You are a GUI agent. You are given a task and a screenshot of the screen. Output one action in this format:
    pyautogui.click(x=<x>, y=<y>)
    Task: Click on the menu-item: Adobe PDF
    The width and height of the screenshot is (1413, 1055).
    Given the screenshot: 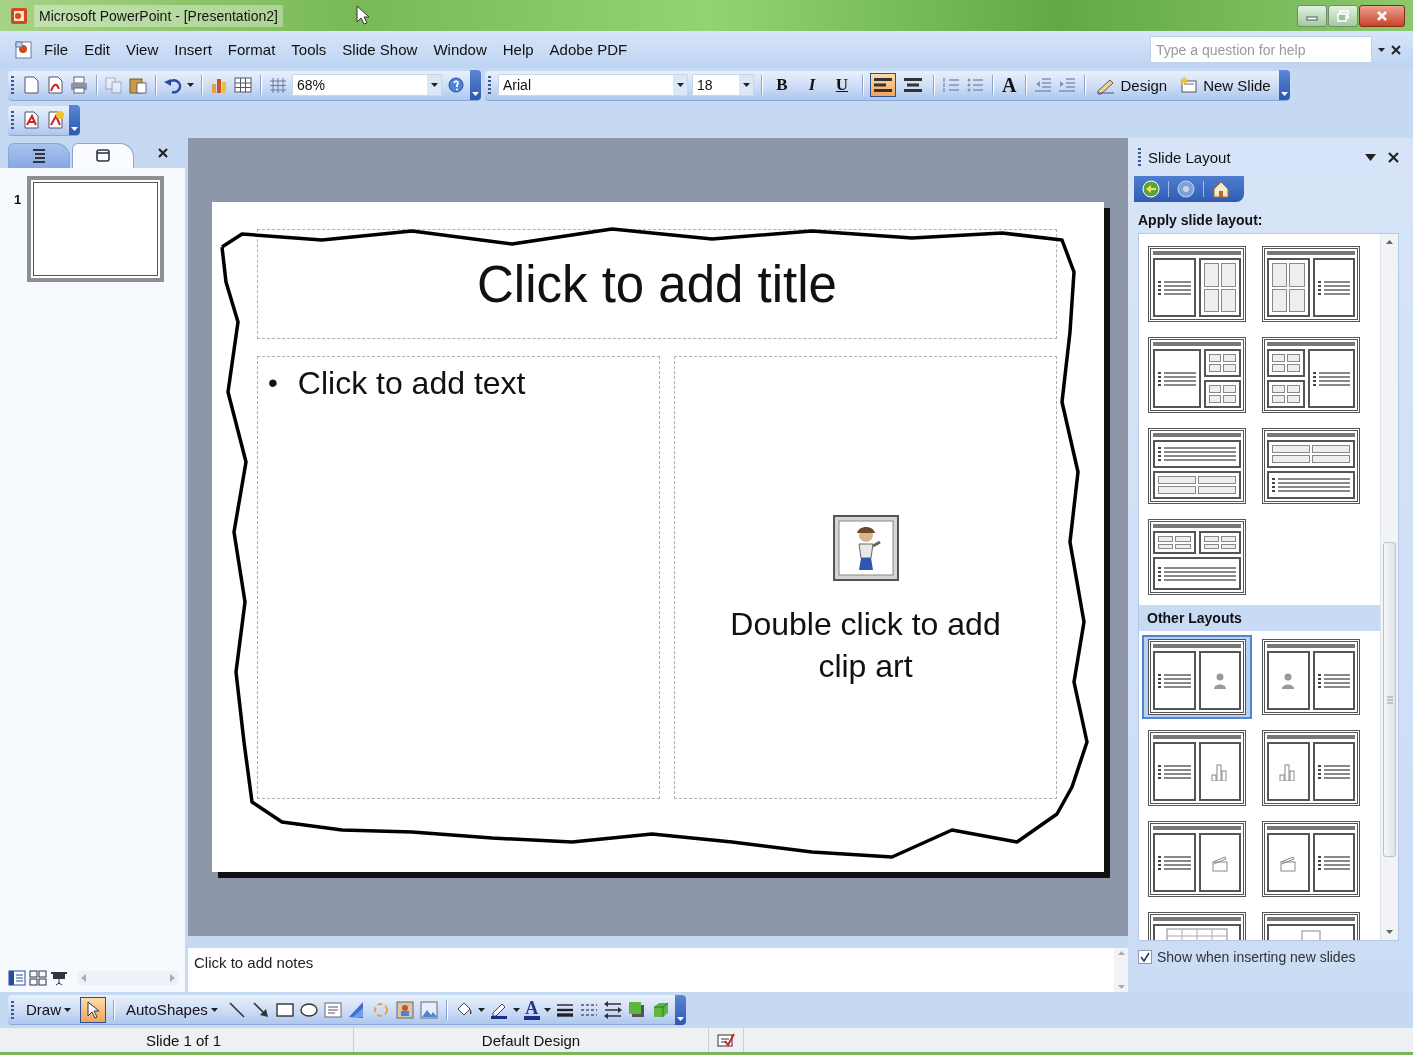 What is the action you would take?
    pyautogui.click(x=588, y=49)
    